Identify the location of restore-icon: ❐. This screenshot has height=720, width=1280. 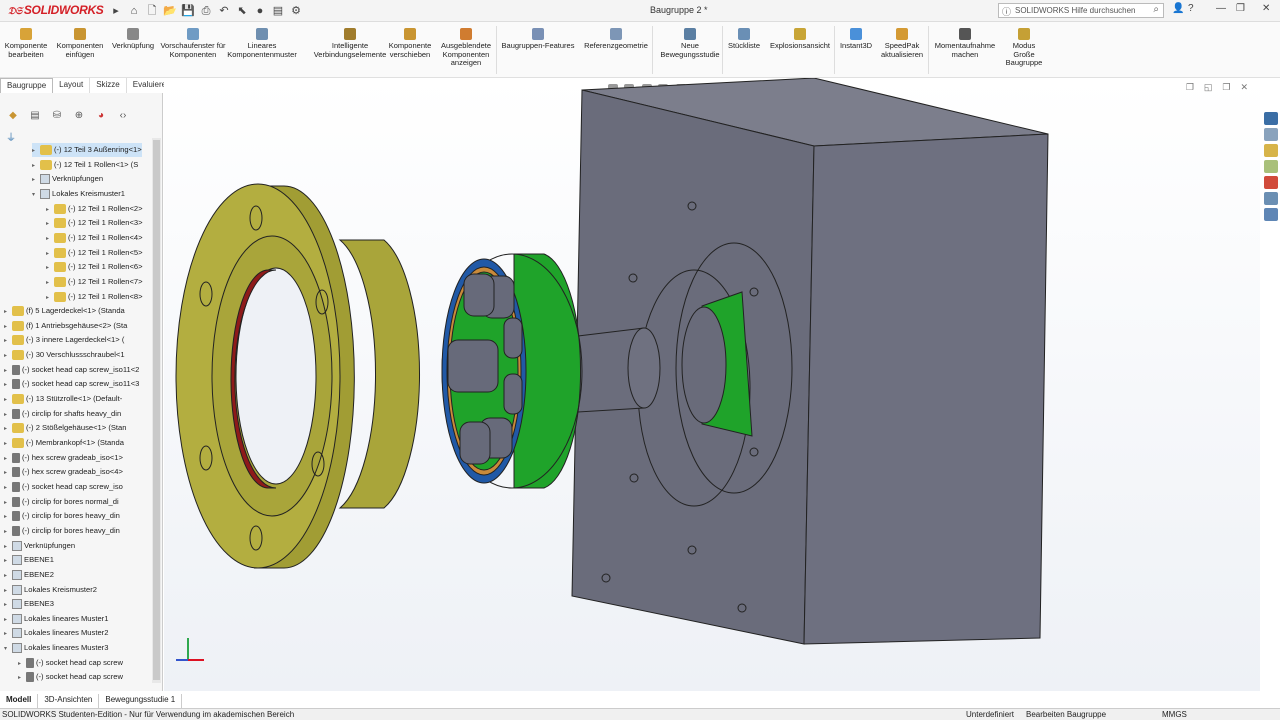
(1240, 8).